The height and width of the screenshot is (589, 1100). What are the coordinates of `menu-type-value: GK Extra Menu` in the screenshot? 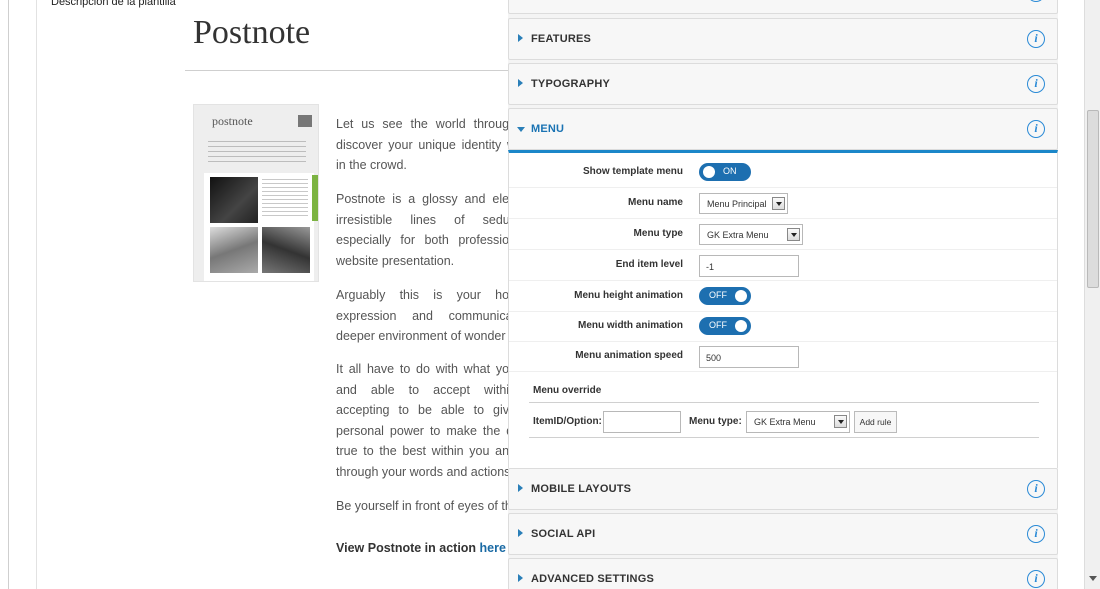 It's located at (738, 235).